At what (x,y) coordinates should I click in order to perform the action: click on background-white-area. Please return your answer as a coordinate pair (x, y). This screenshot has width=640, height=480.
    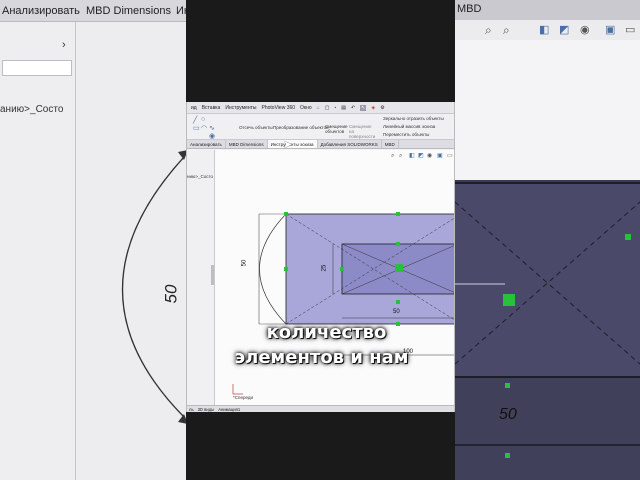
    Looking at the image, I should click on (547, 110).